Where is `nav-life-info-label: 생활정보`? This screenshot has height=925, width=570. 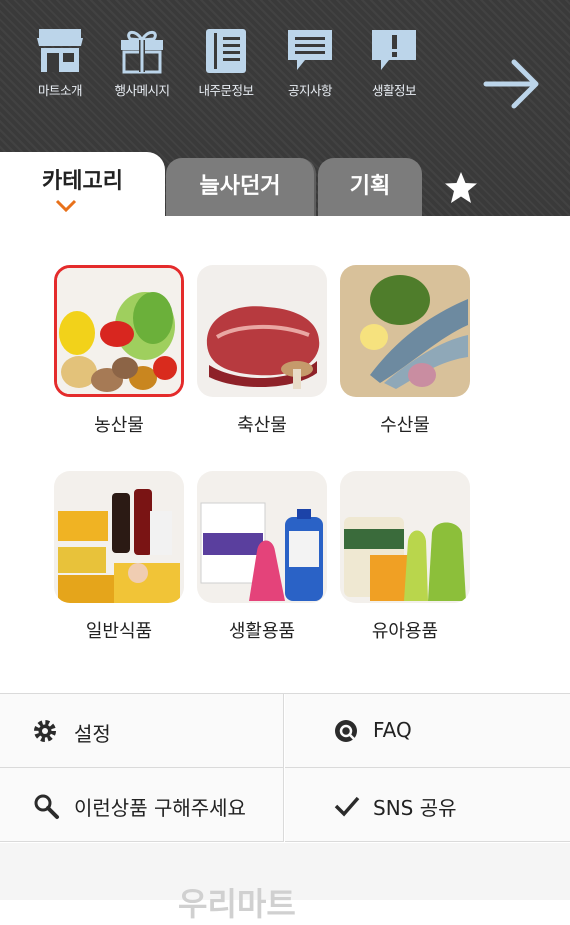
nav-life-info-label: 생활정보 is located at coordinates (394, 90).